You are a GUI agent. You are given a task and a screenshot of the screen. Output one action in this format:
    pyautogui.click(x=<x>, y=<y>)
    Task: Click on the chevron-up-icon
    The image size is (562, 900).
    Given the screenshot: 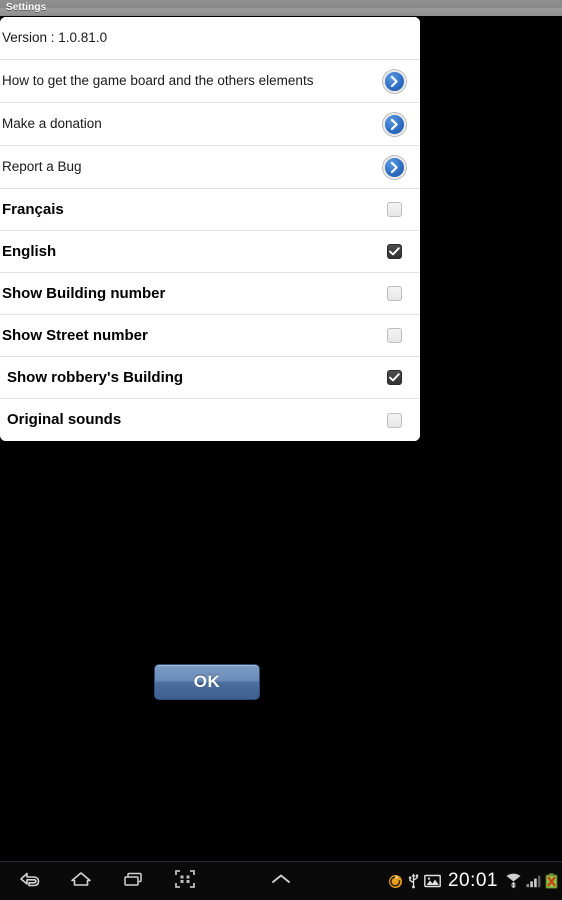 What is the action you would take?
    pyautogui.click(x=281, y=881)
    